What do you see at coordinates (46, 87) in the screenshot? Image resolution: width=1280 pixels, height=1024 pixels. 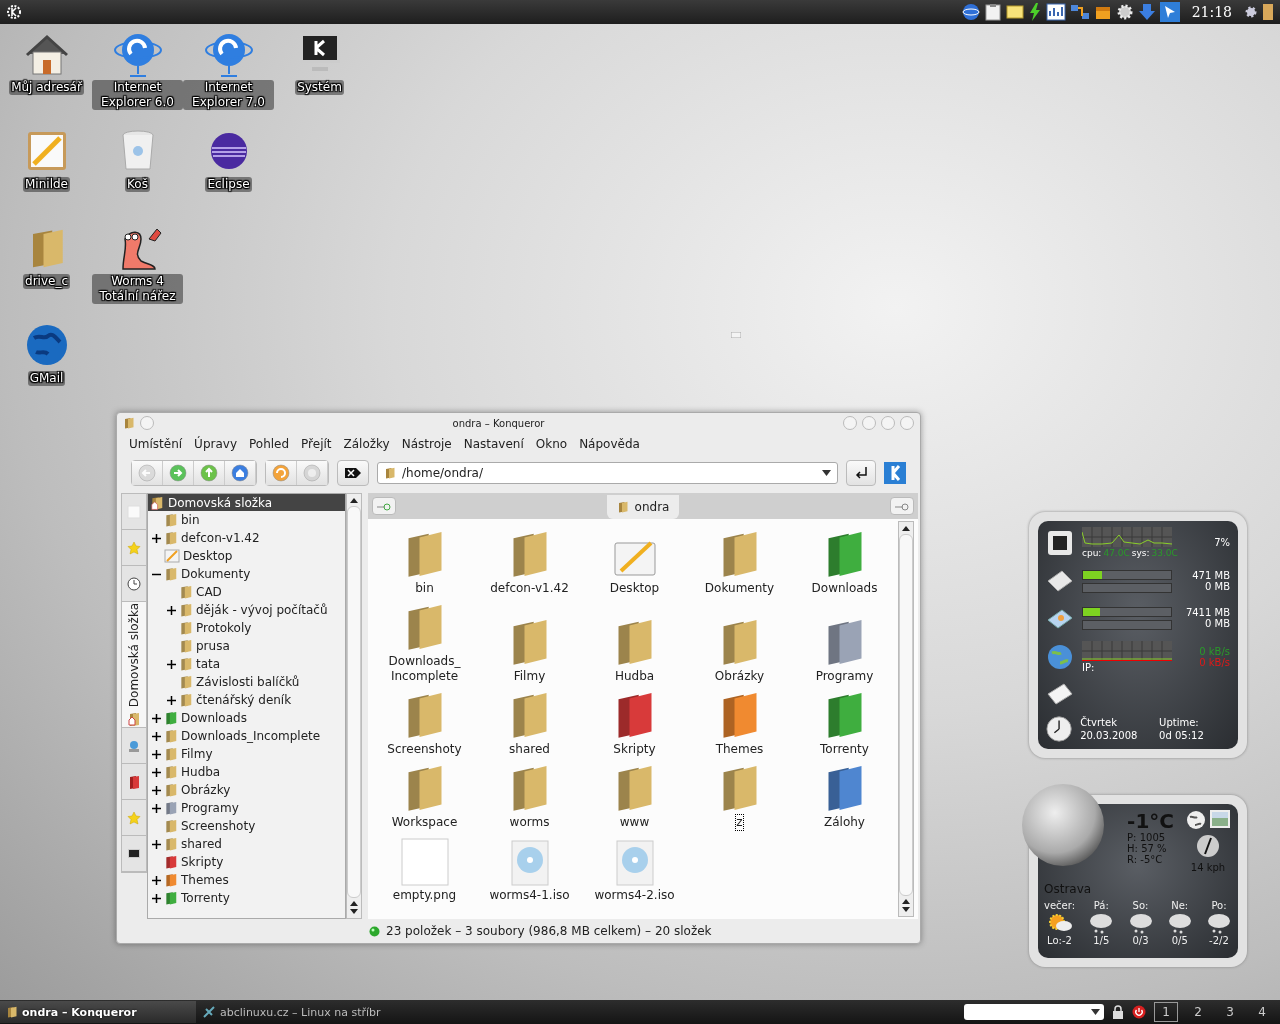 I see `desktop-icon-label: Můj adresář` at bounding box center [46, 87].